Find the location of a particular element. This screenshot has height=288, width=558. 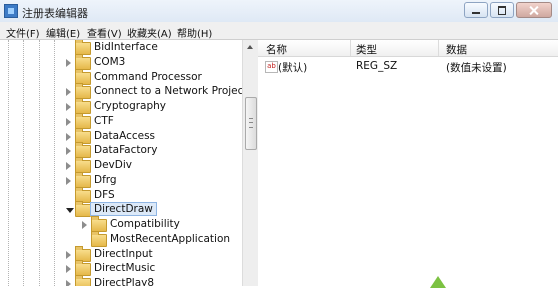

tree-node: Command Processor is located at coordinates (120, 76).